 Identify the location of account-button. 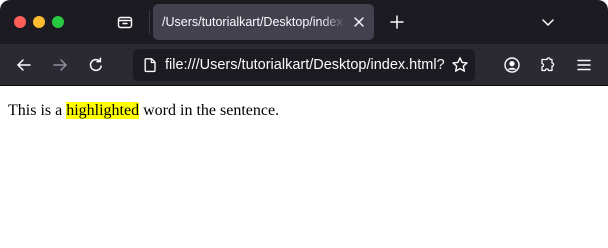
(512, 65).